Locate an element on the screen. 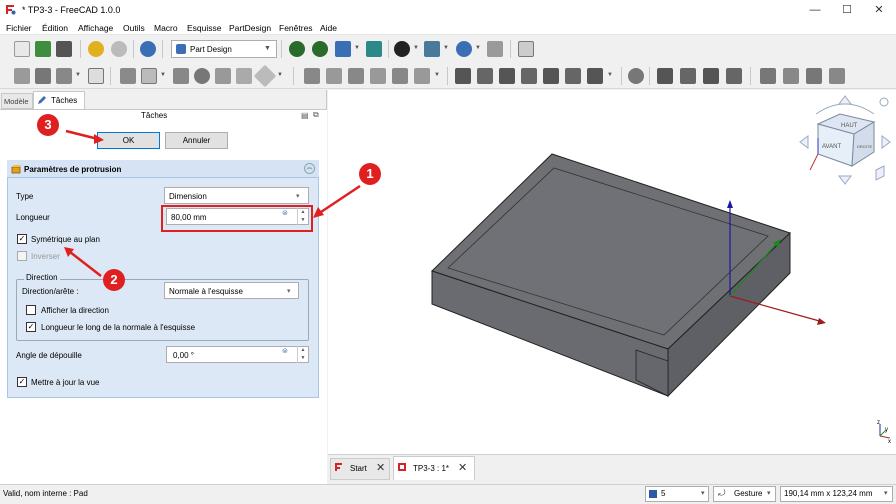  menu-outils: Outils is located at coordinates (134, 28).